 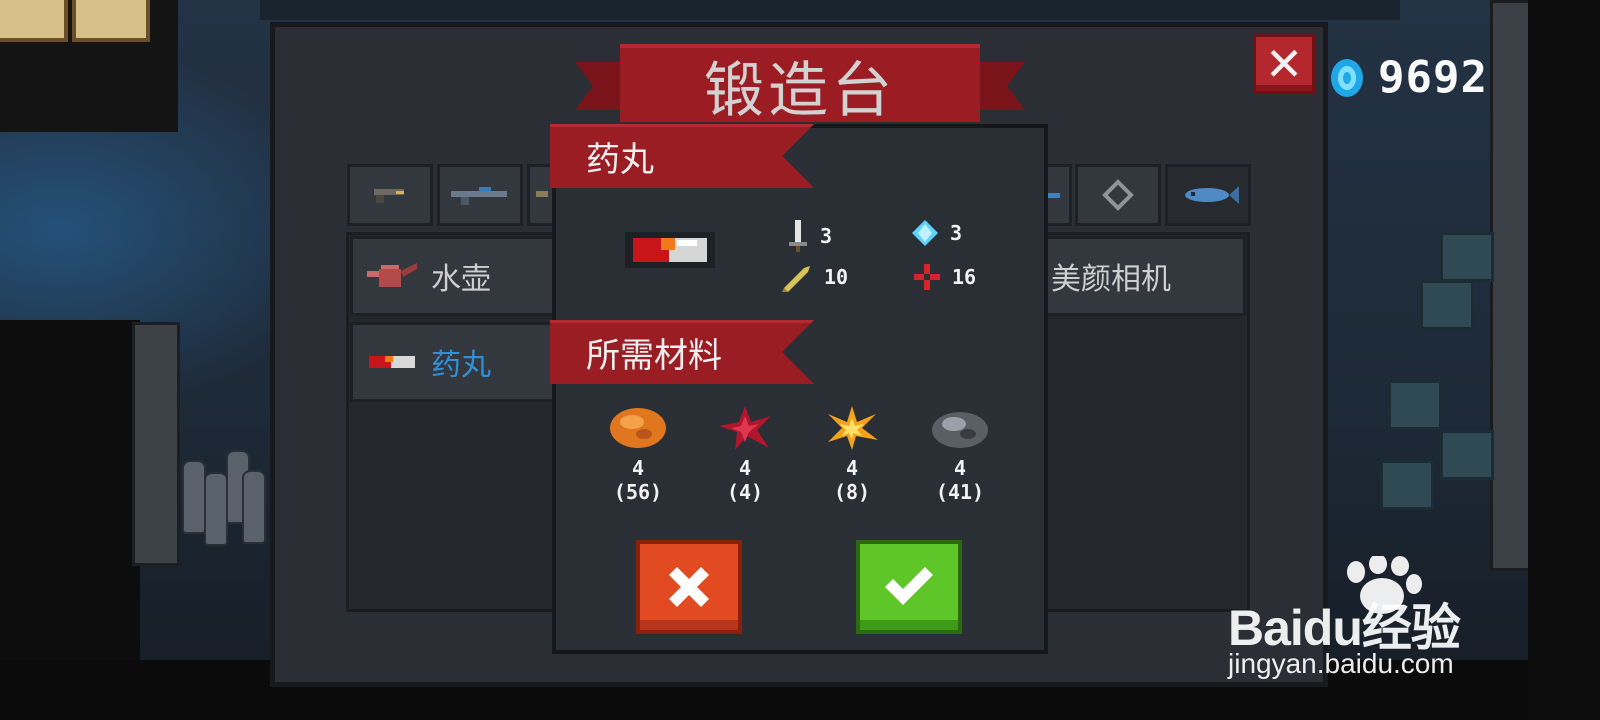 I want to click on list-item-camera: 美颜相机, so click(x=1138, y=276).